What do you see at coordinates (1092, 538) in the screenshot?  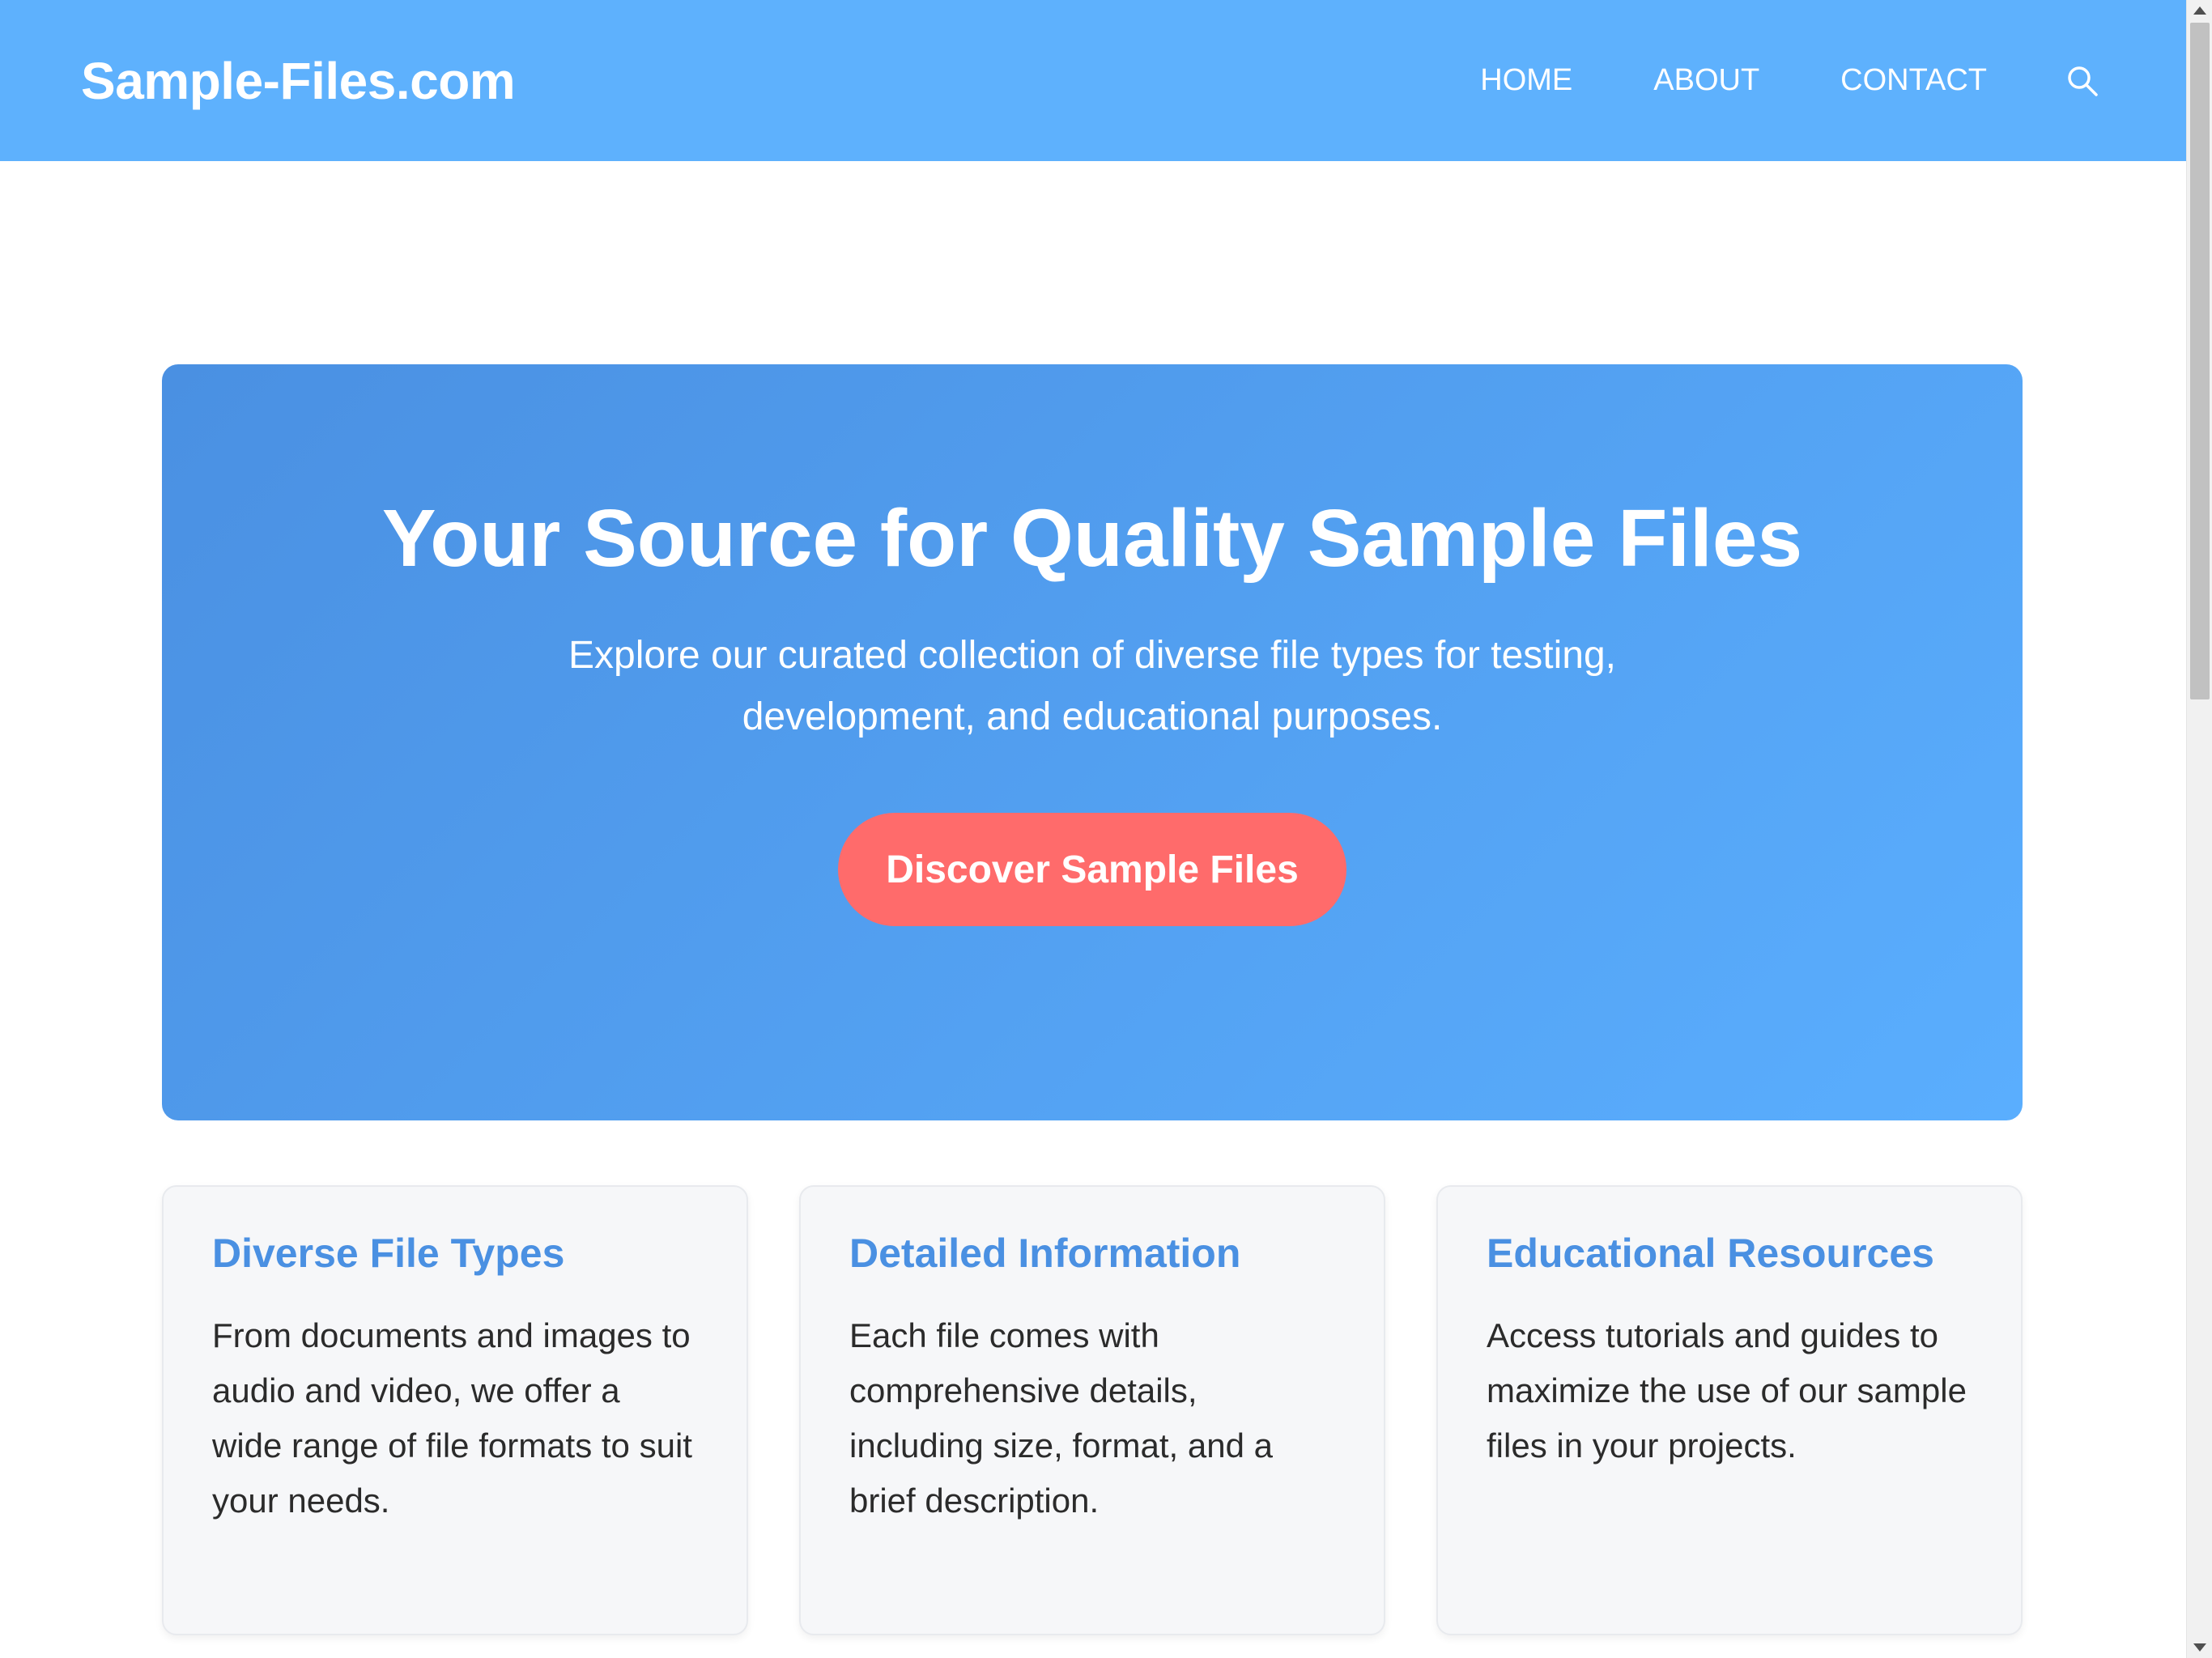 I see `hero-title: Your Source for Quality Sample Files` at bounding box center [1092, 538].